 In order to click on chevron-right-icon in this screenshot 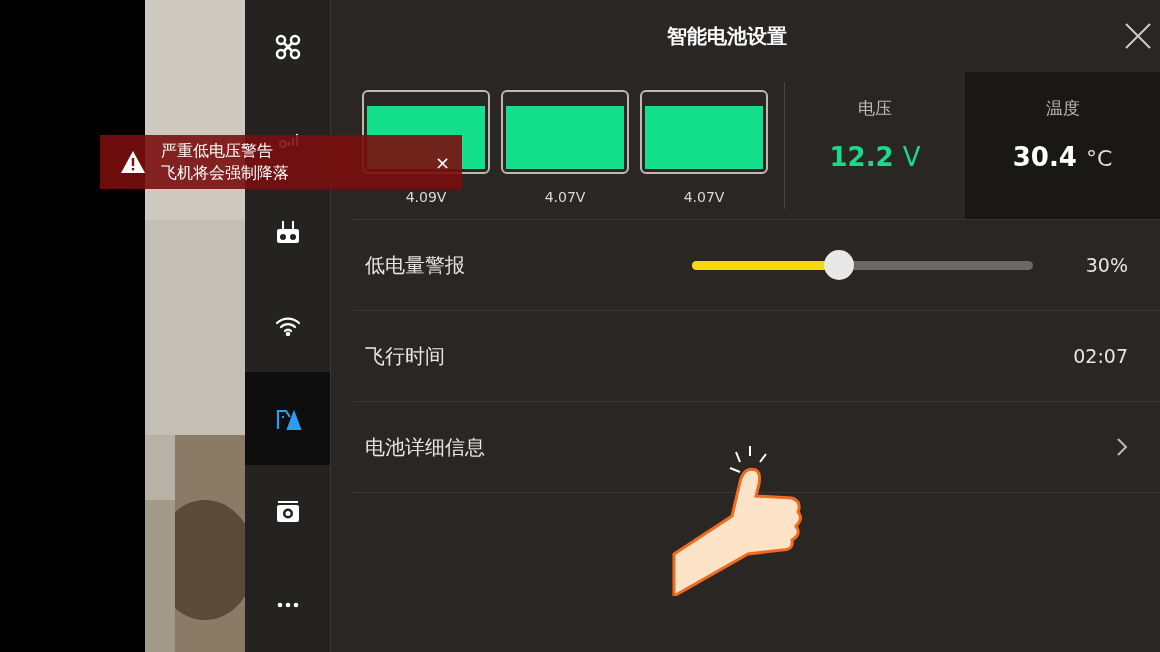, I will do `click(1122, 447)`.